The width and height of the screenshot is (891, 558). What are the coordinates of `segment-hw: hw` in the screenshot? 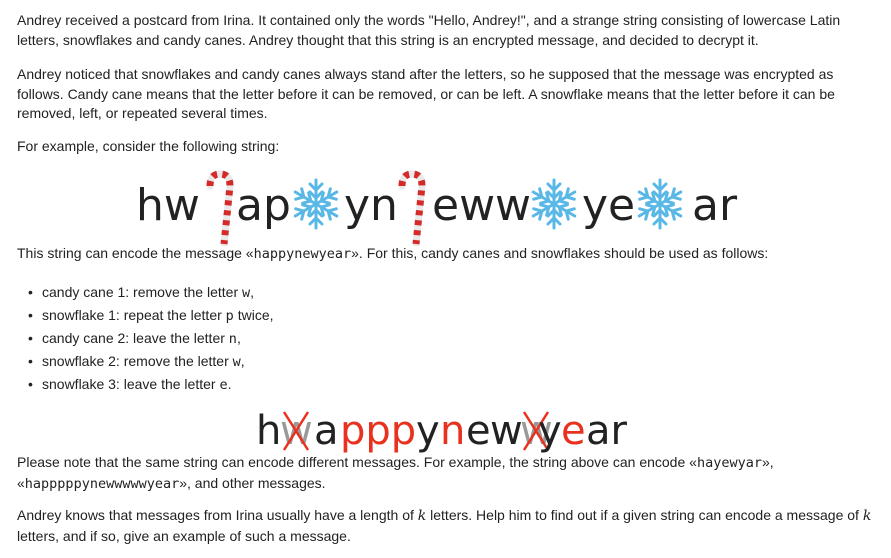 It's located at (168, 205).